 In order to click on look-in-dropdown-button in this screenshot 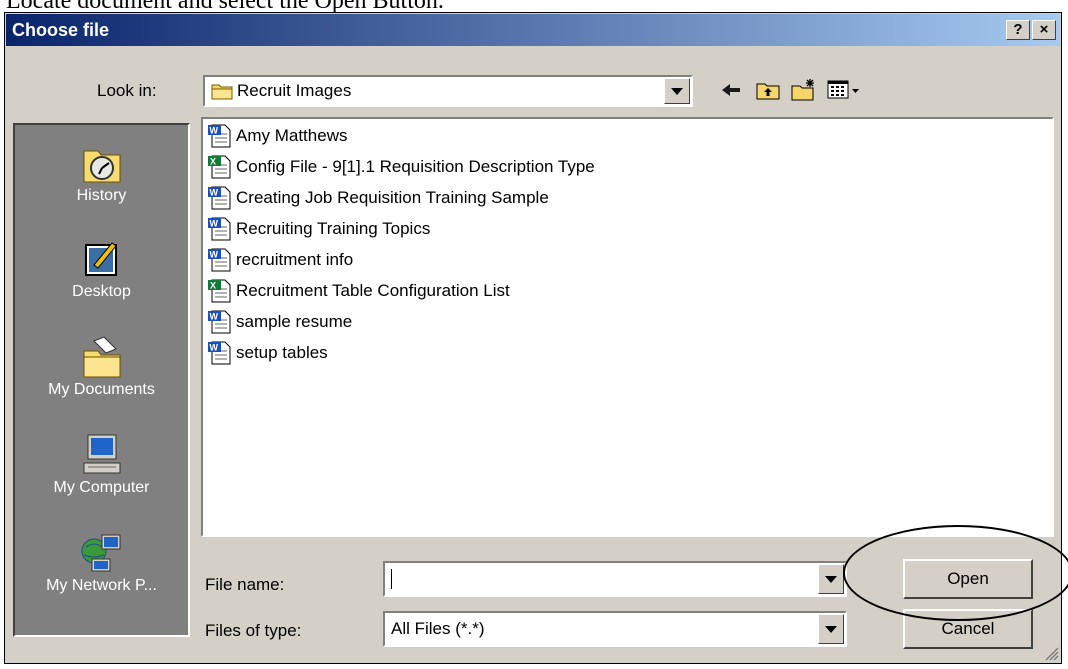, I will do `click(677, 91)`.